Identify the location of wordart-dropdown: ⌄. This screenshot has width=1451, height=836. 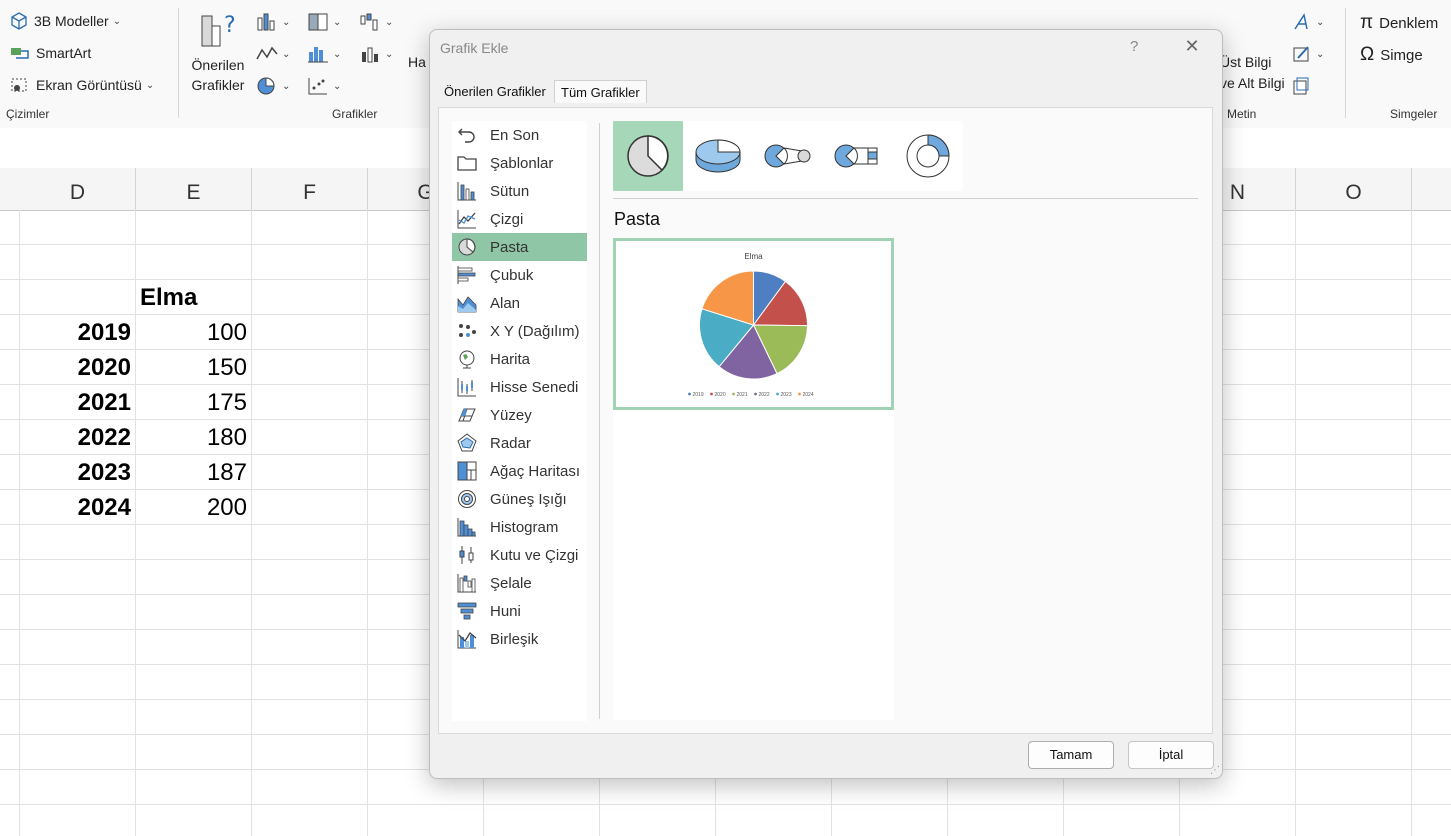
(1308, 22).